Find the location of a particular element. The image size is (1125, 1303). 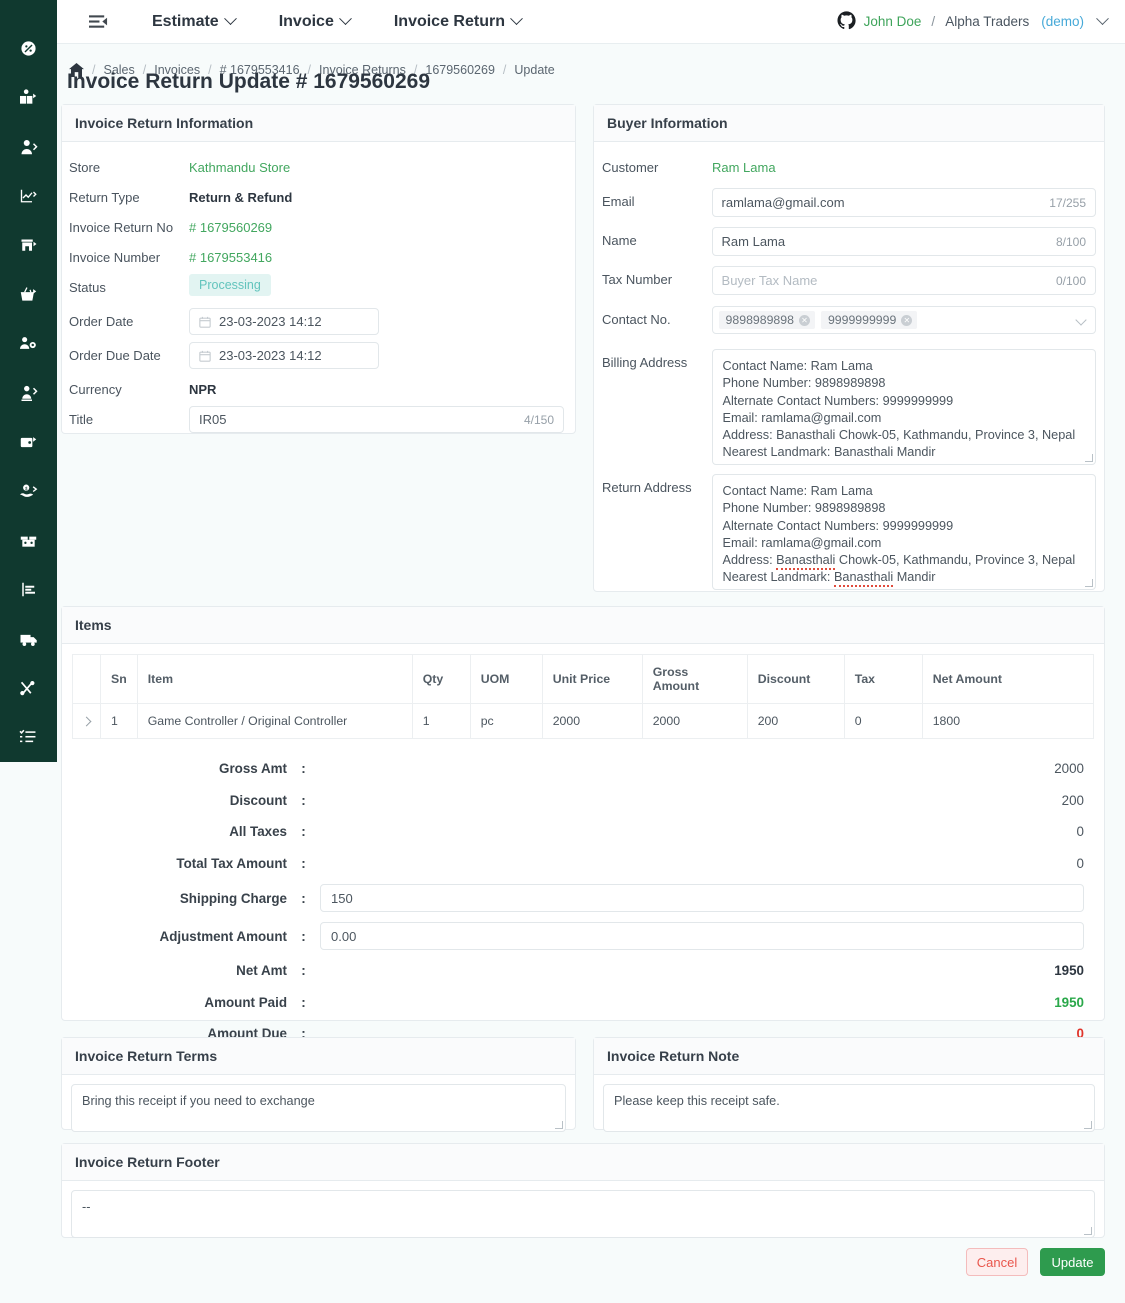

sidebar-item-reports is located at coordinates (28, 589).